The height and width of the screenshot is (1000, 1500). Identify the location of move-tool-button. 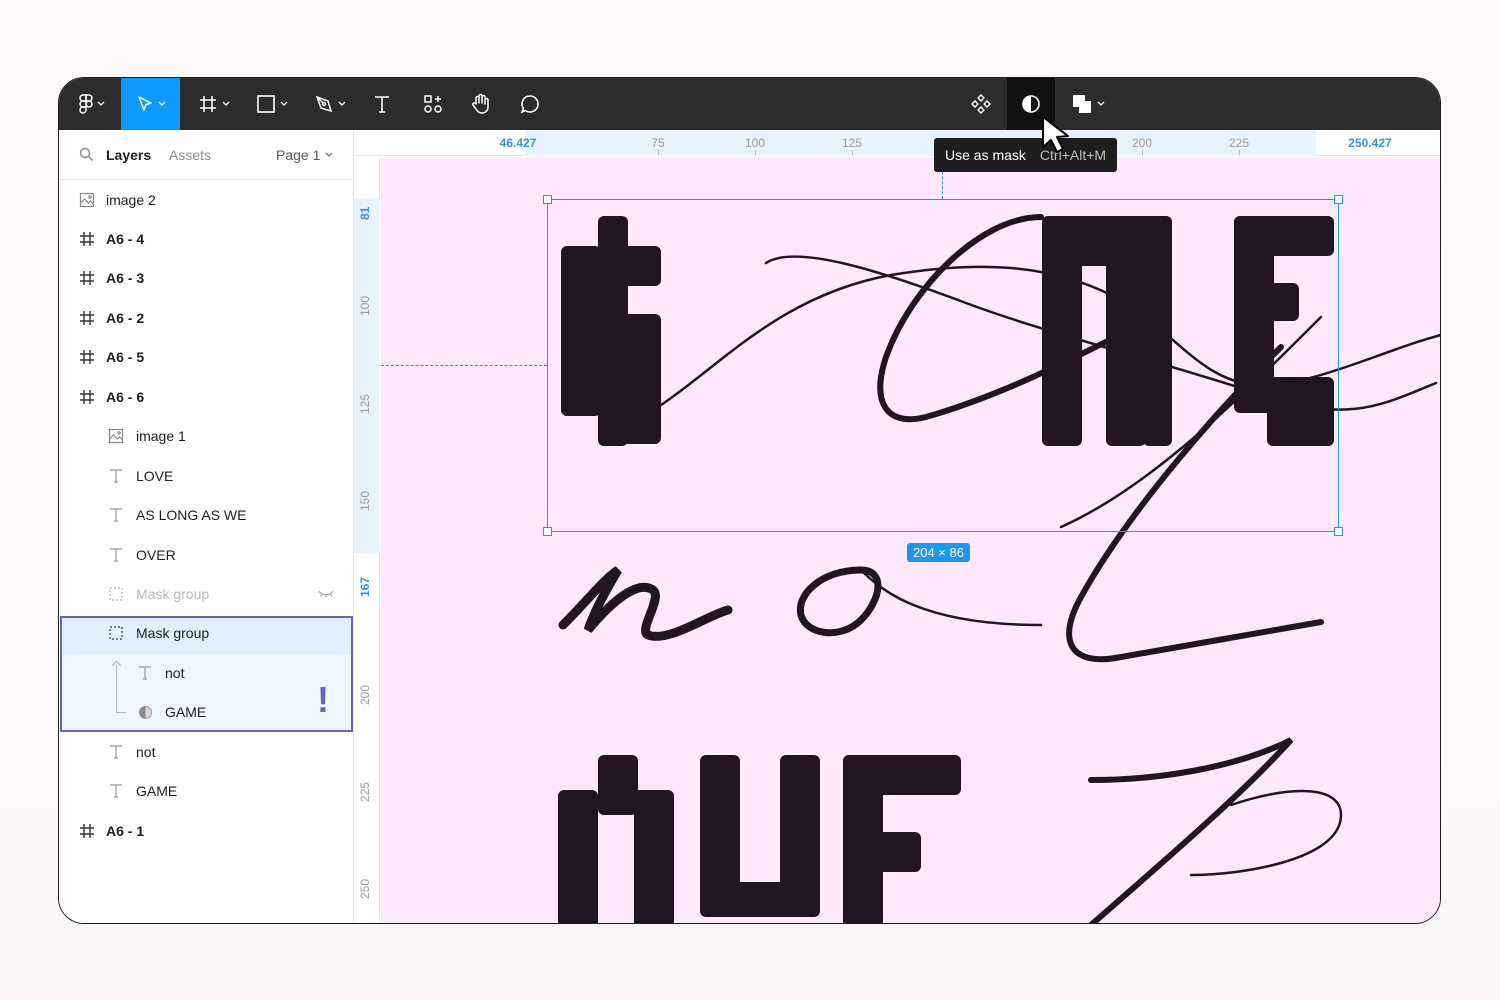
(150, 104).